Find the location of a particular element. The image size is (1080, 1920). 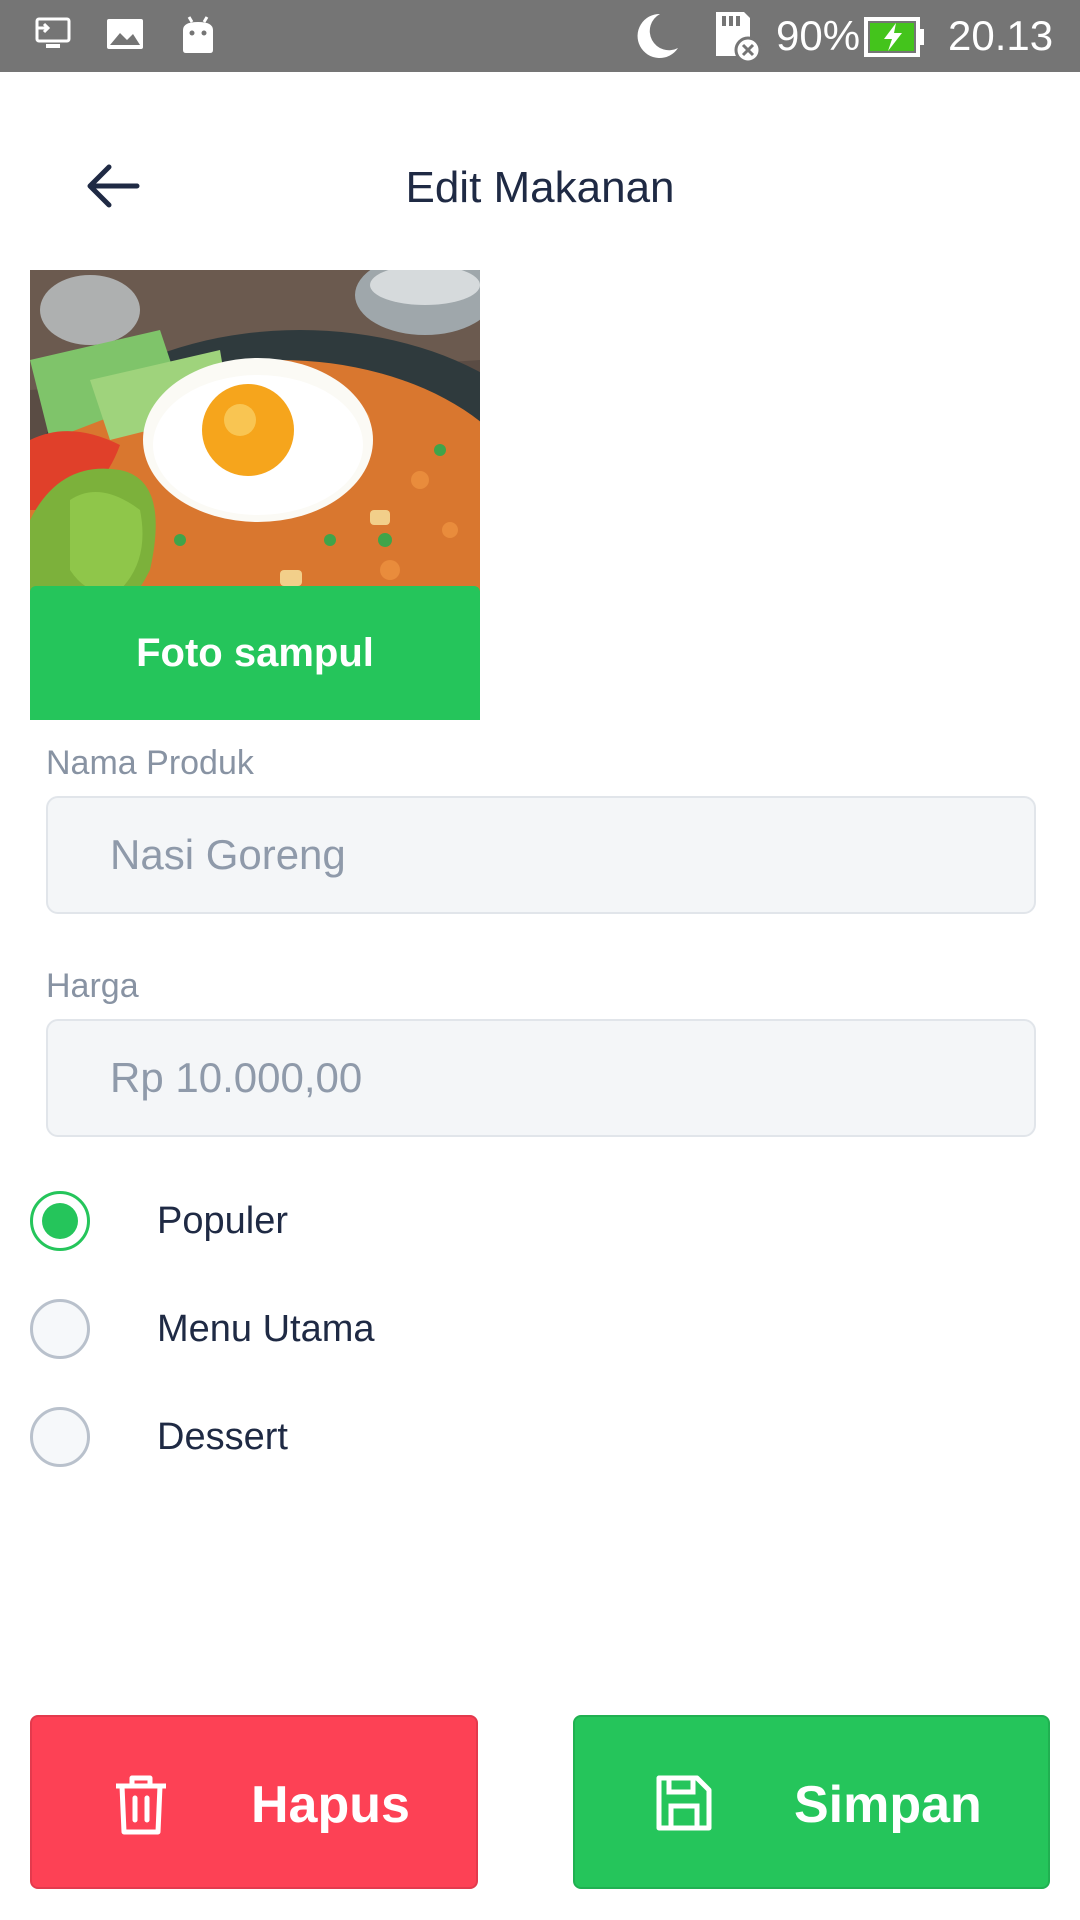

category-option-menu-utama: Menu Utama is located at coordinates (202, 1329).